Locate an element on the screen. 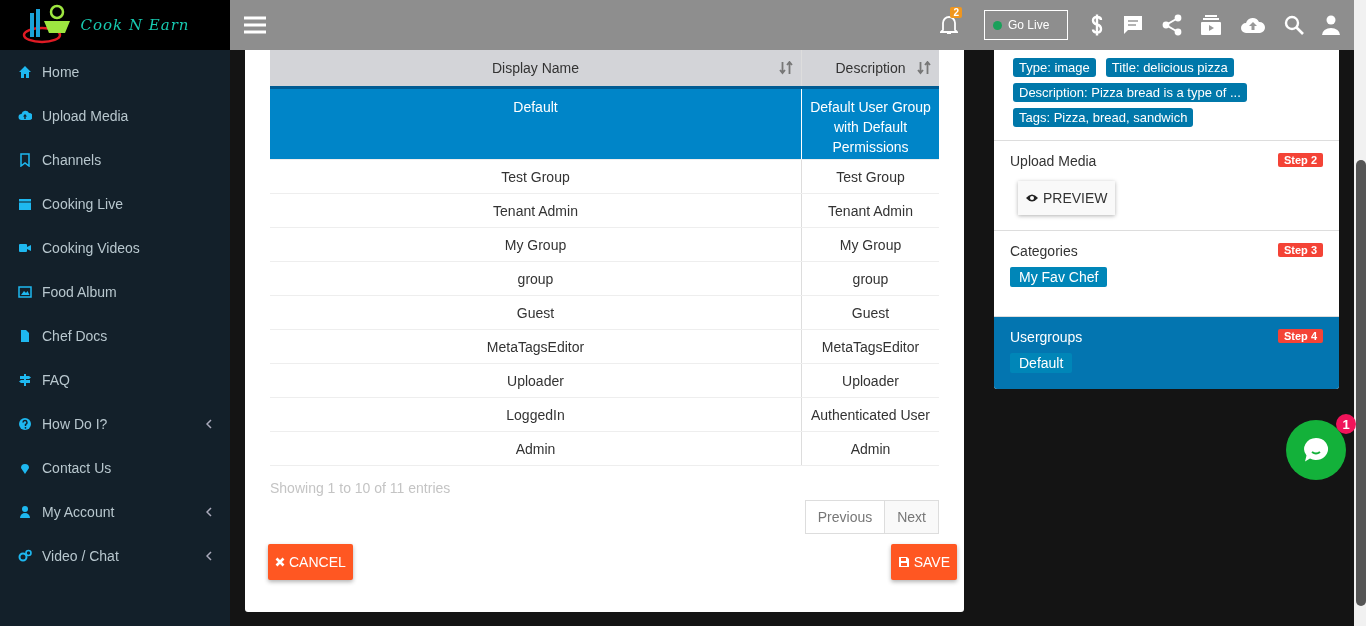 This screenshot has height=626, width=1366. step-title: Categories is located at coordinates (1044, 251).